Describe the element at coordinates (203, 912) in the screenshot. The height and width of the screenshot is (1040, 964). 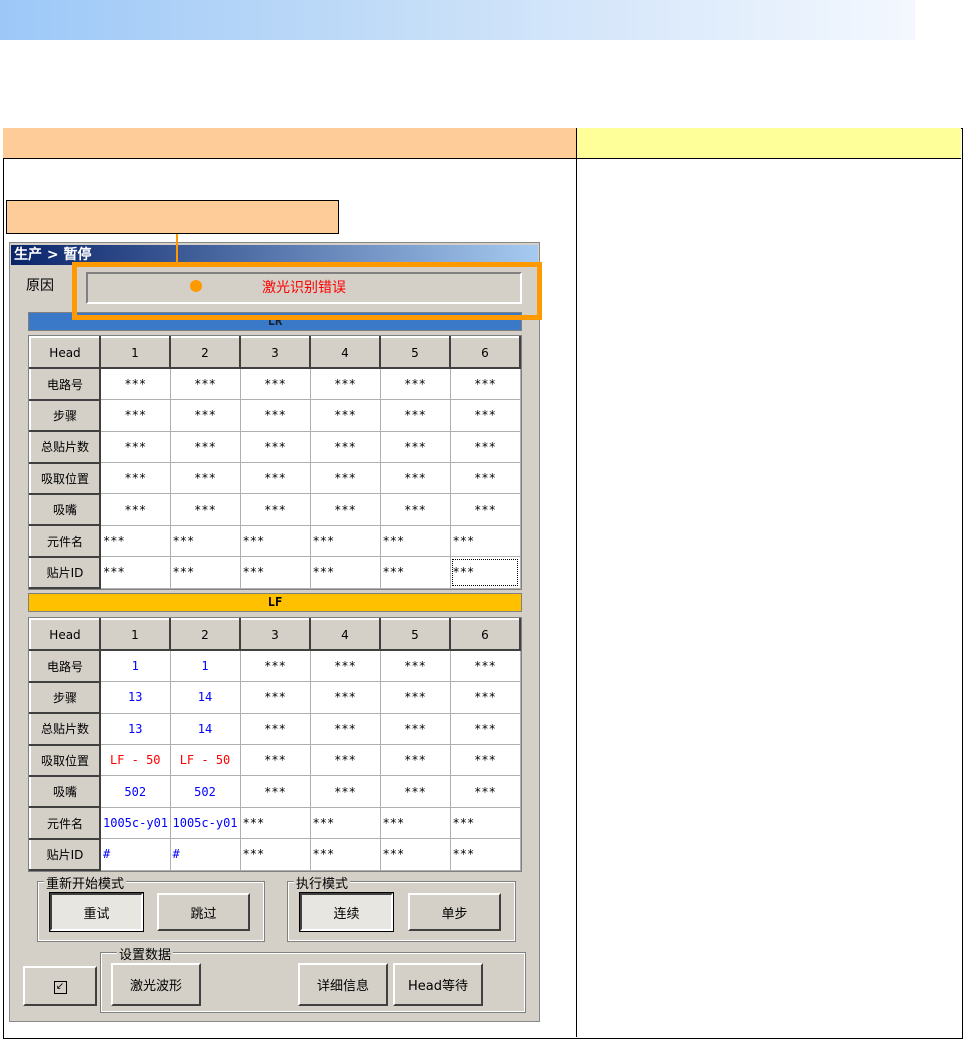
I see `skip-button: 跳过` at that location.